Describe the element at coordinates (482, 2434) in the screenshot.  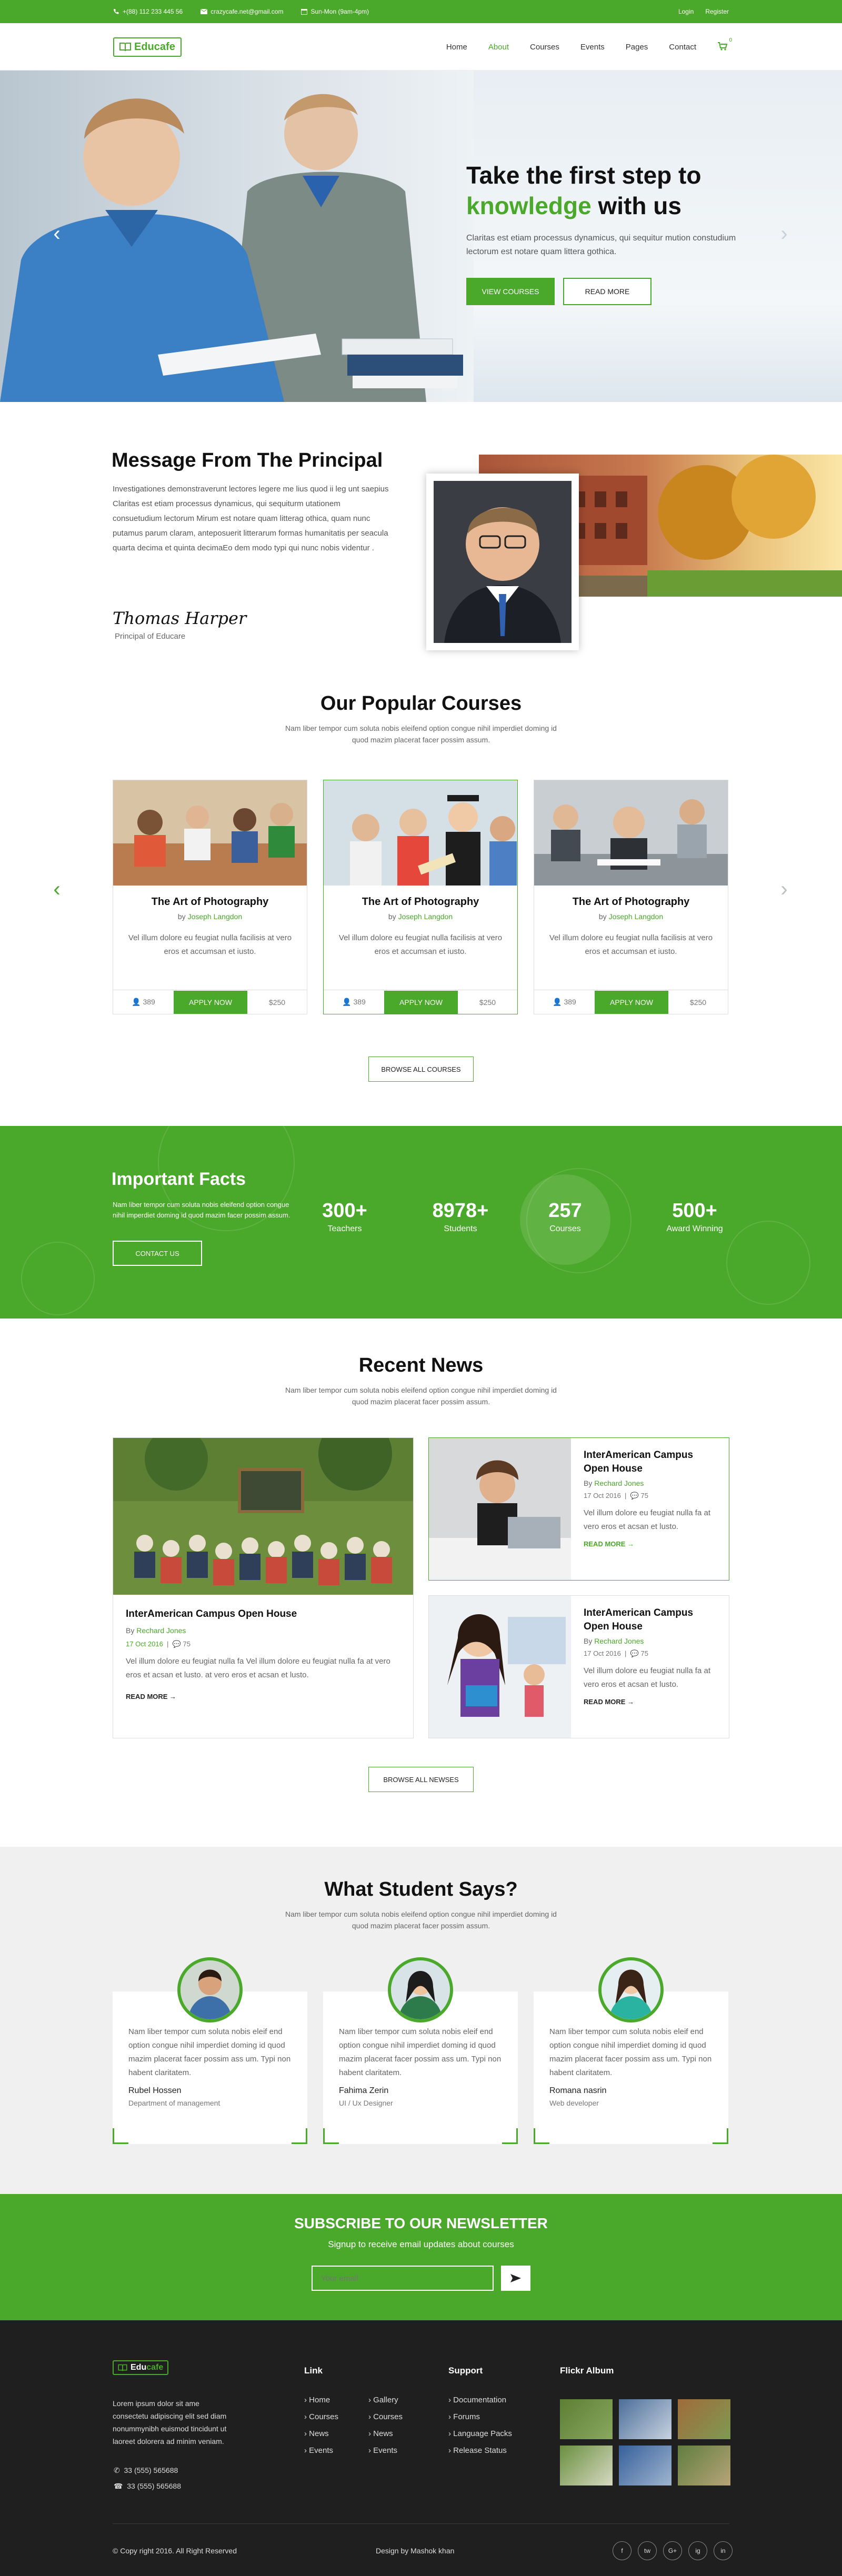
I see `footer-link: Language Packs` at that location.